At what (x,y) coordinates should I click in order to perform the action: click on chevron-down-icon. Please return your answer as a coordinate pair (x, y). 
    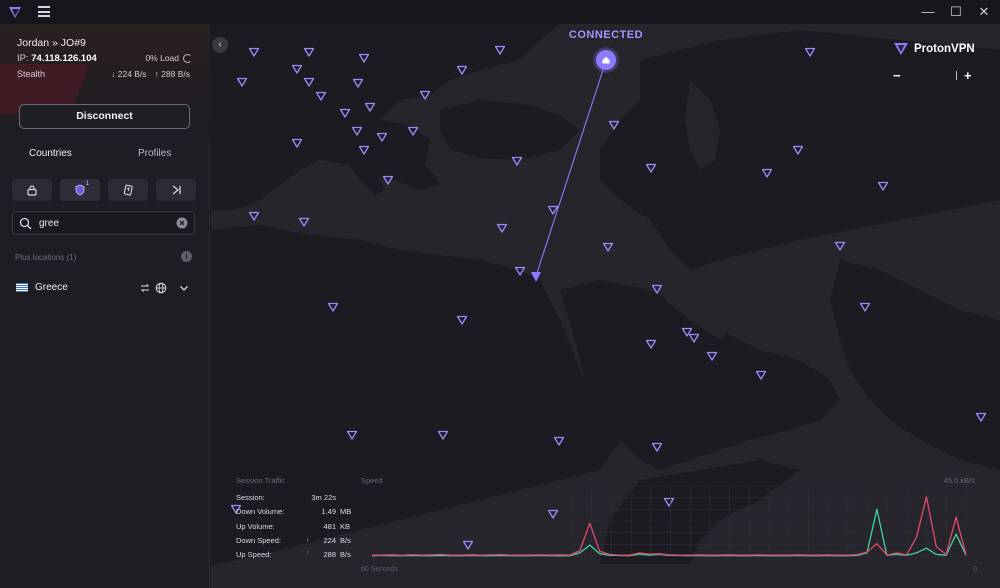
    Looking at the image, I should click on (184, 288).